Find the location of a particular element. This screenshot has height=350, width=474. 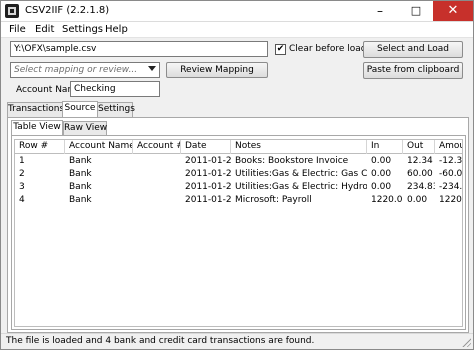

cell-amount: 1220.00 is located at coordinates (450, 200).